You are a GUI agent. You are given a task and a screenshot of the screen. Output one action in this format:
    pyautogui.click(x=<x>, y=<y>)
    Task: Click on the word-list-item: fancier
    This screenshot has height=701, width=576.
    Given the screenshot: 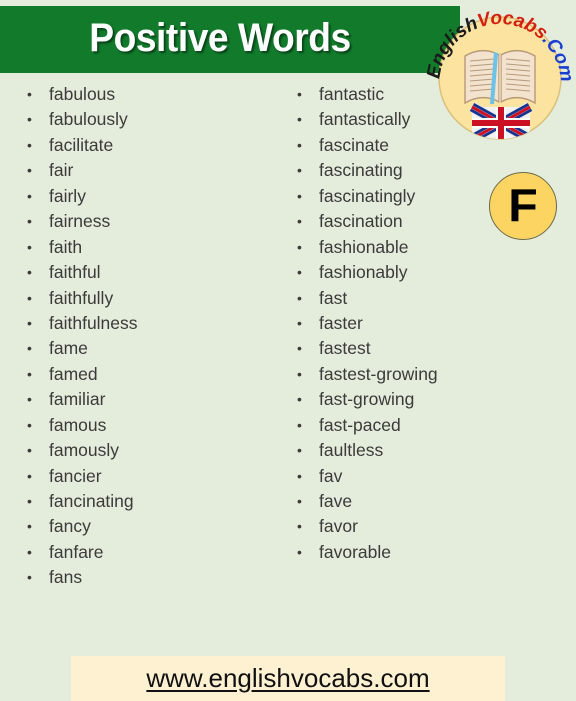 What is the action you would take?
    pyautogui.click(x=157, y=477)
    